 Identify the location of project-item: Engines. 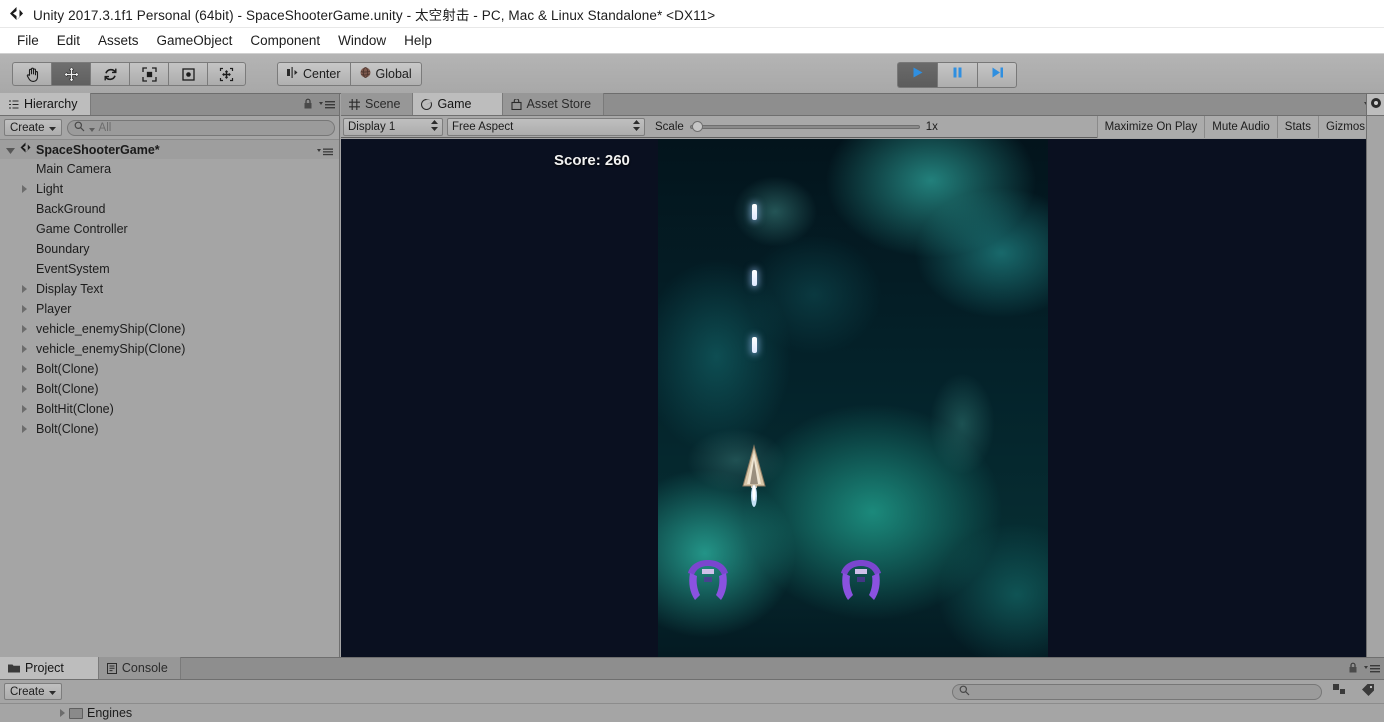
(692, 713).